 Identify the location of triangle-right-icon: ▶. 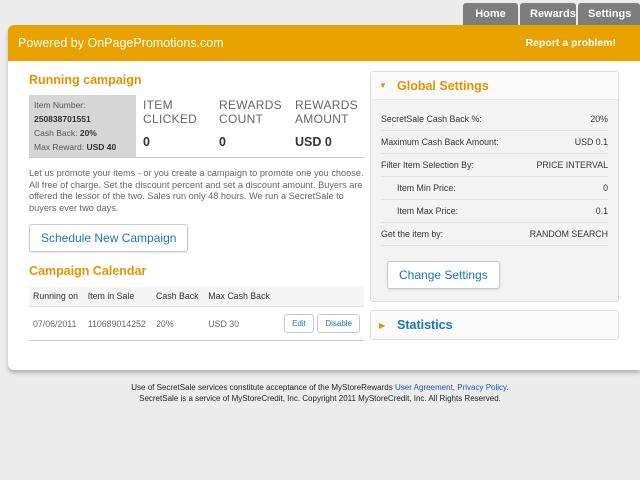
(382, 325).